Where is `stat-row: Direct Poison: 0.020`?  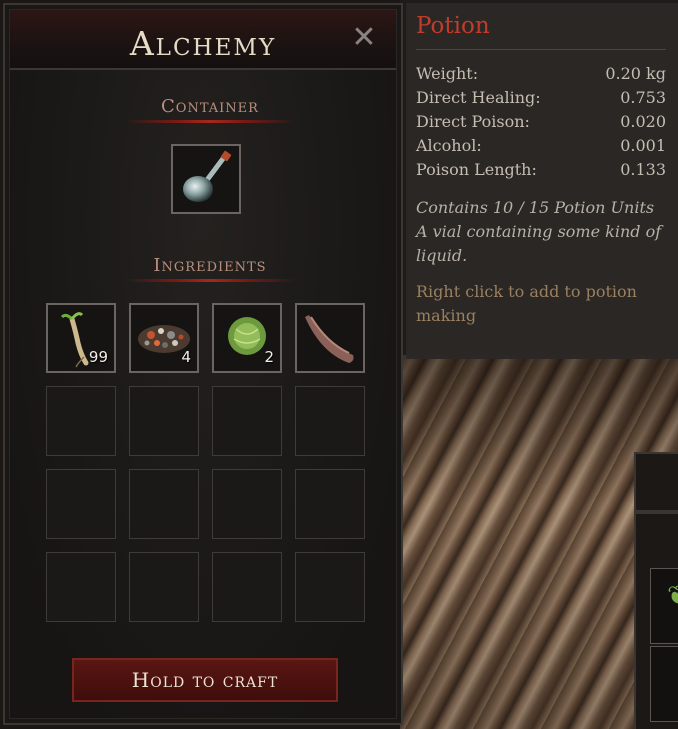
stat-row: Direct Poison: 0.020 is located at coordinates (541, 122).